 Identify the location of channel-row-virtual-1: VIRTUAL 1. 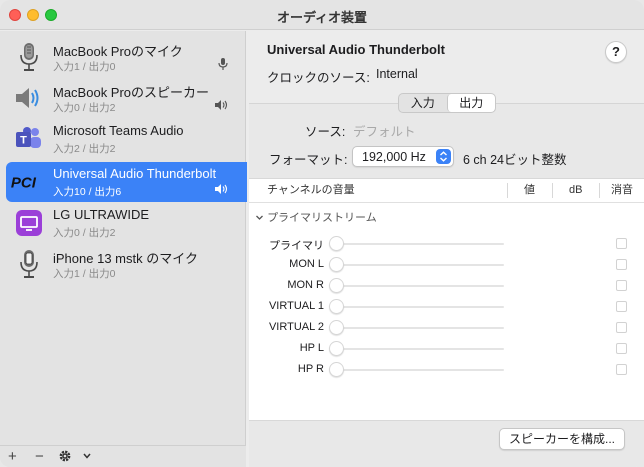
(446, 306).